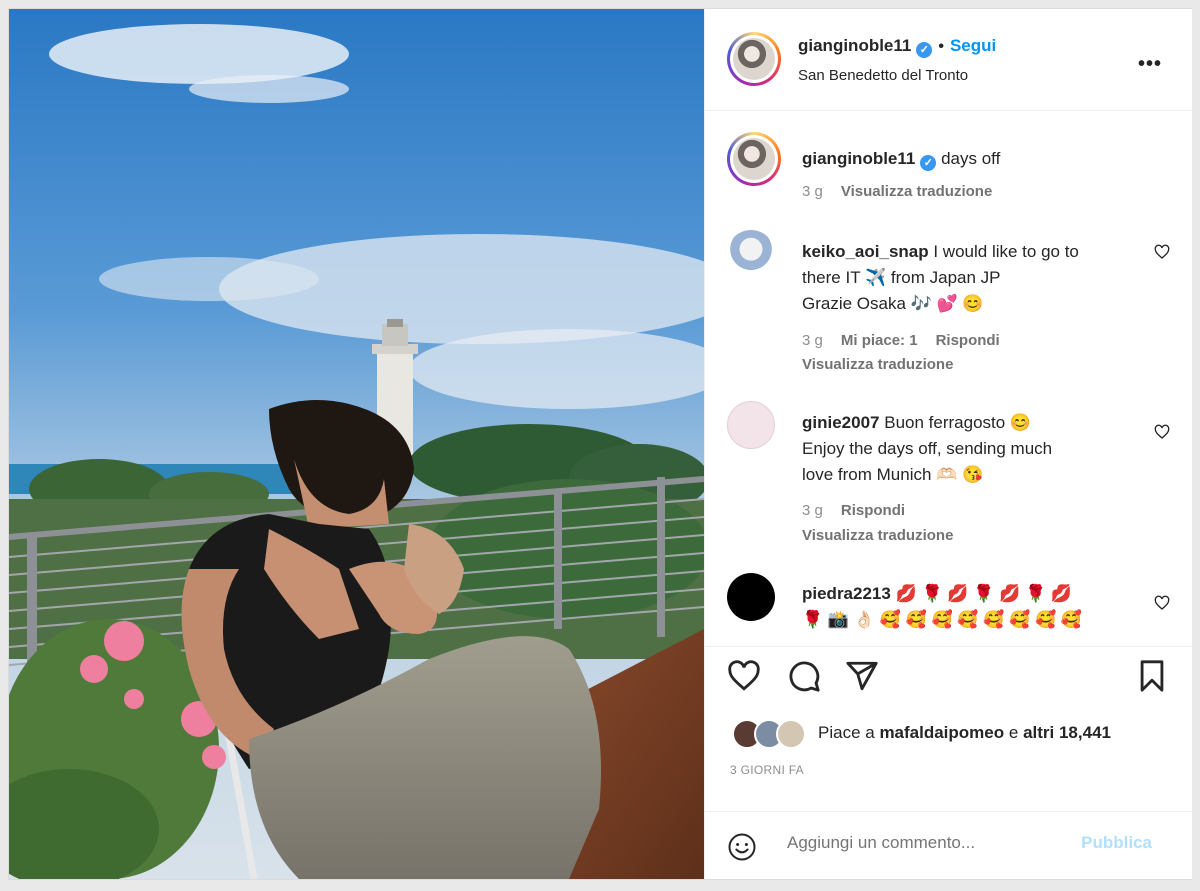 The height and width of the screenshot is (891, 1200). What do you see at coordinates (1013, 732) in the screenshot?
I see `likes-middle: e` at bounding box center [1013, 732].